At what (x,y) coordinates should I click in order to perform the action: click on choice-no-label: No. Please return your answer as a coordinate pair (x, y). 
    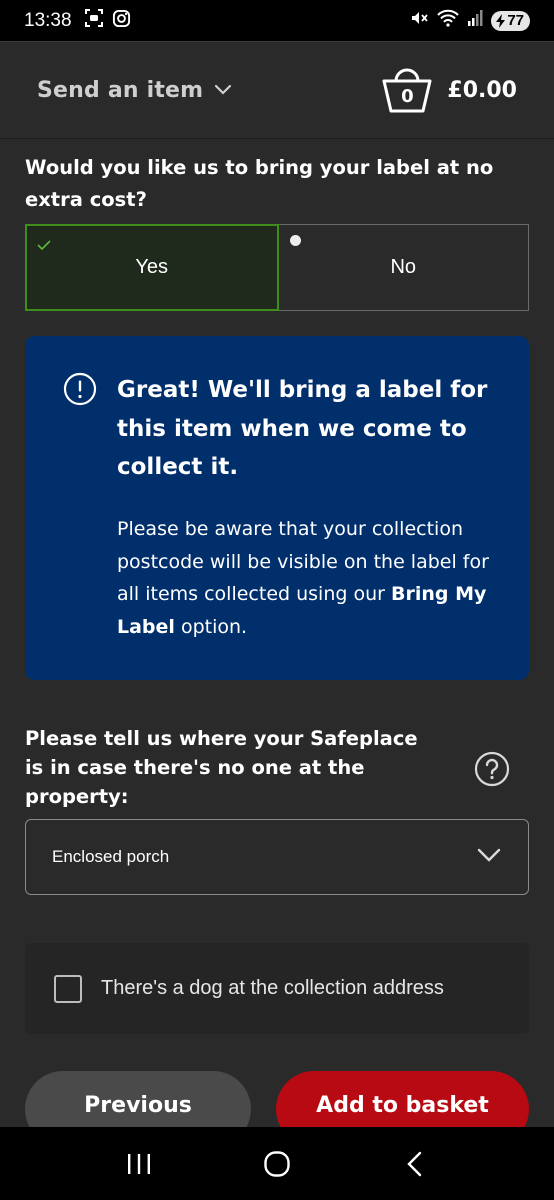
    Looking at the image, I should click on (403, 267).